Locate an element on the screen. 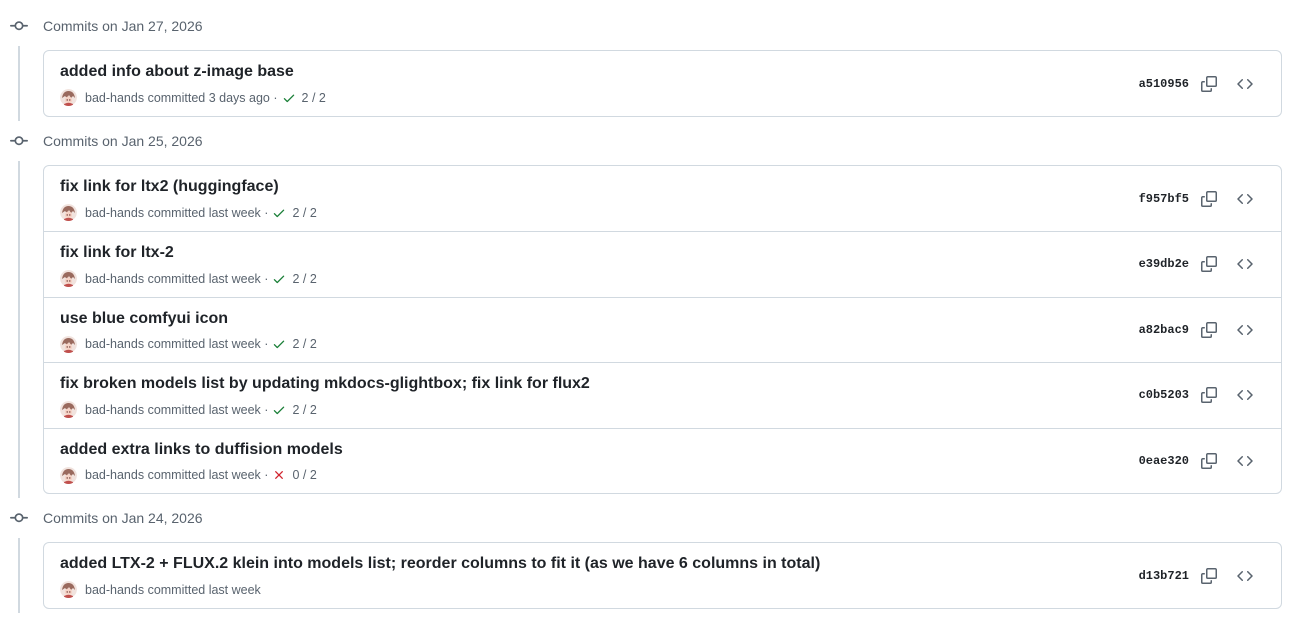  commit-meta: bad-hands committed last week · 0 / 2 is located at coordinates (188, 475).